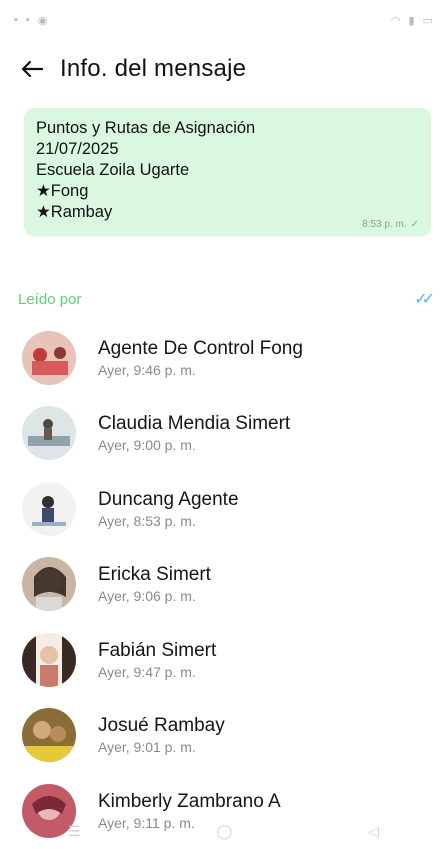  What do you see at coordinates (223, 299) in the screenshot?
I see `read-by-header: Leído por ✓✓` at bounding box center [223, 299].